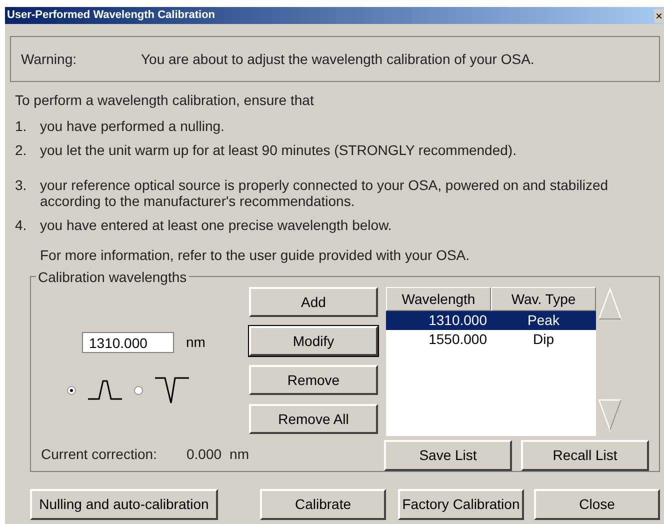 This screenshot has height=524, width=664. What do you see at coordinates (216, 225) in the screenshot?
I see `step-text: you have entered at least one precise wavelength below.` at bounding box center [216, 225].